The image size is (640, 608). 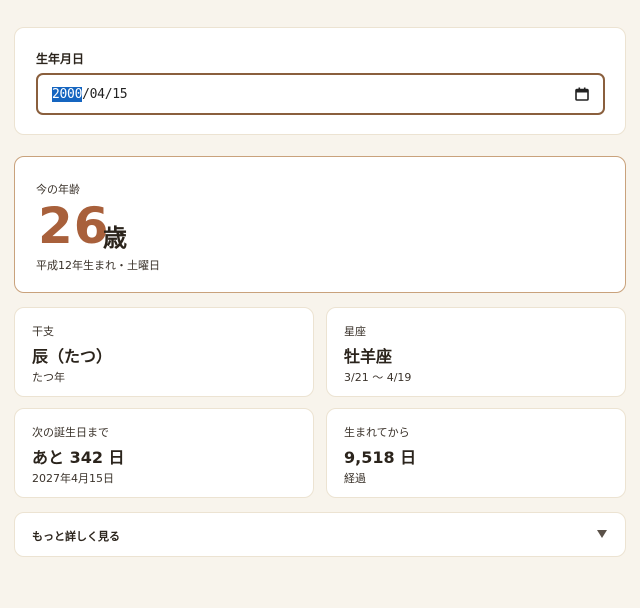 What do you see at coordinates (48, 377) in the screenshot?
I see `eto-sub: たつ年` at bounding box center [48, 377].